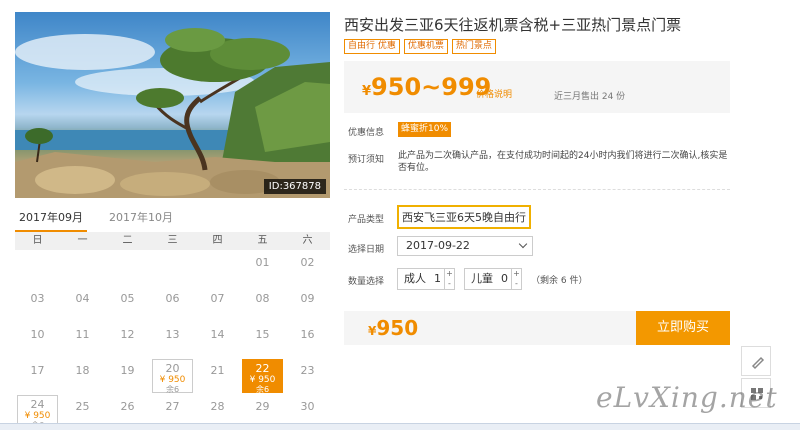 This screenshot has width=800, height=430. What do you see at coordinates (425, 129) in the screenshot?
I see `discount-badge: 蜂蜜折10%` at bounding box center [425, 129].